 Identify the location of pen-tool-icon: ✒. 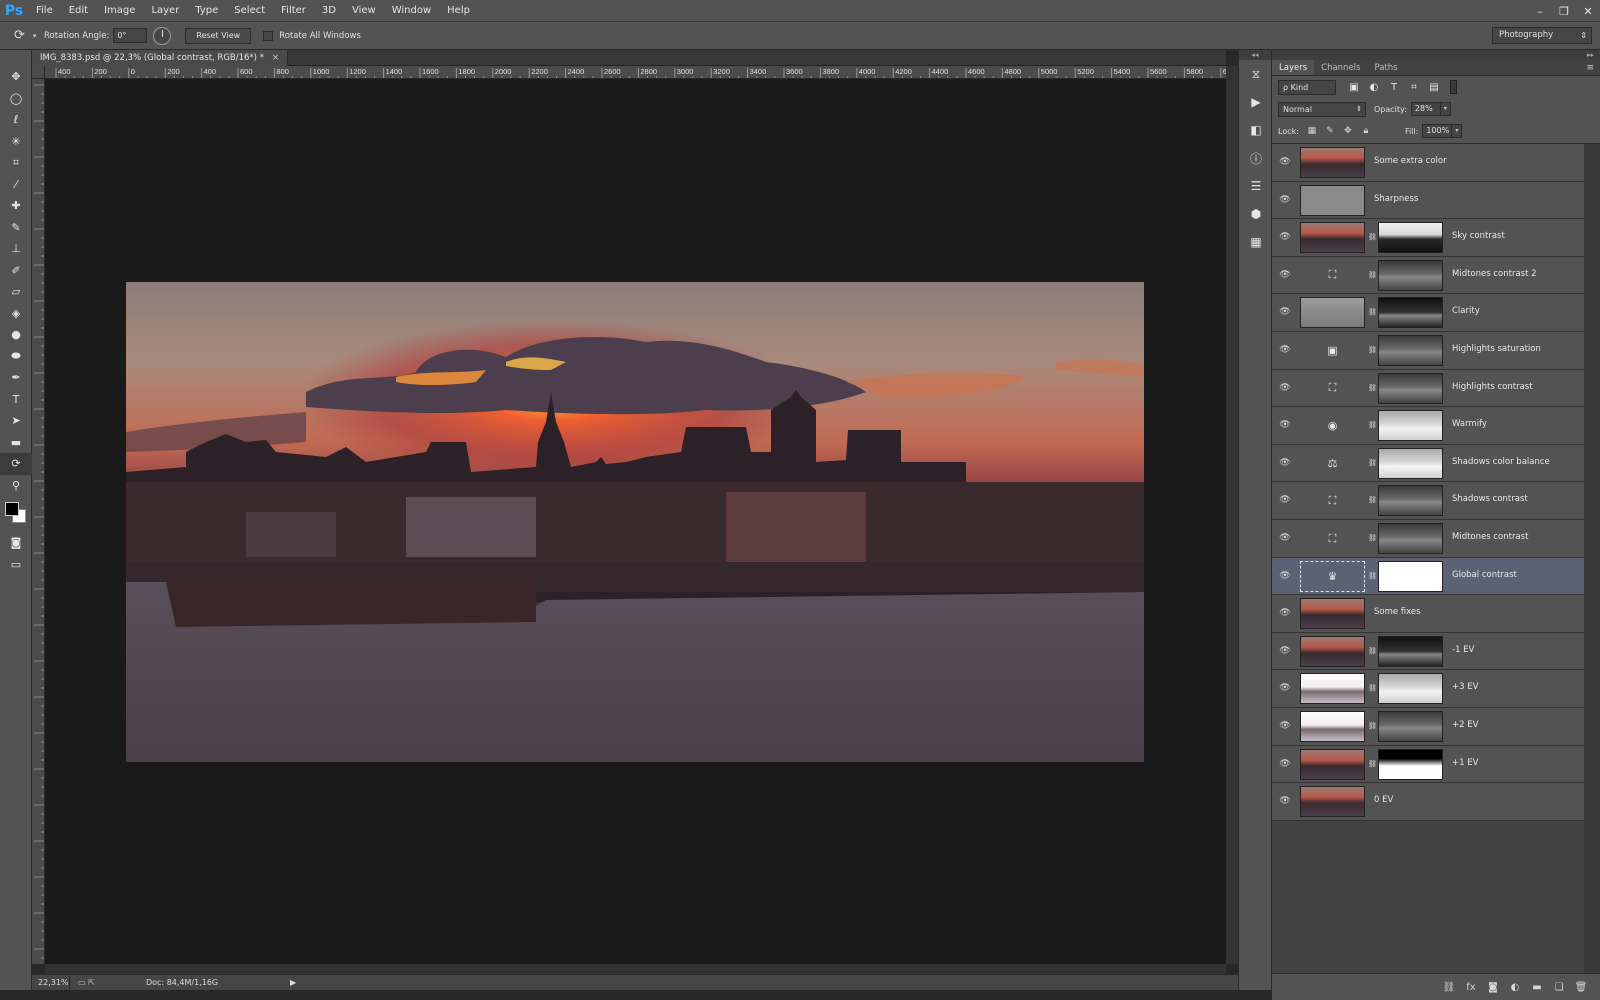
(16, 378).